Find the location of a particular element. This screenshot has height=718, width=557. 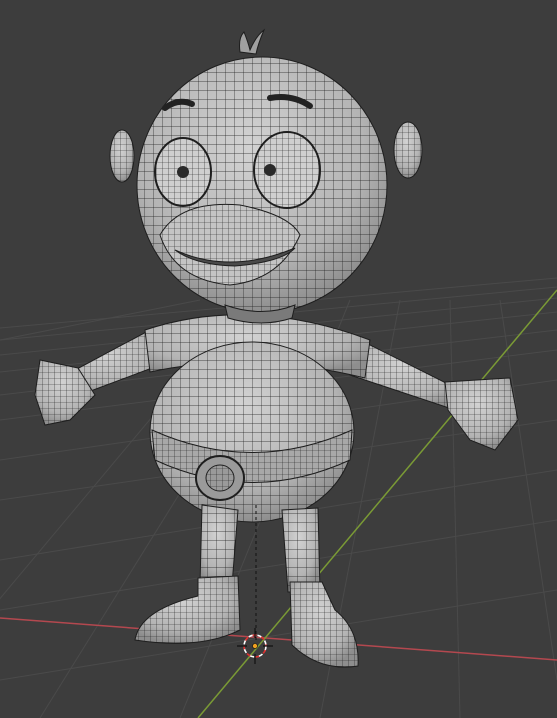

hair-tuft is located at coordinates (252, 41).